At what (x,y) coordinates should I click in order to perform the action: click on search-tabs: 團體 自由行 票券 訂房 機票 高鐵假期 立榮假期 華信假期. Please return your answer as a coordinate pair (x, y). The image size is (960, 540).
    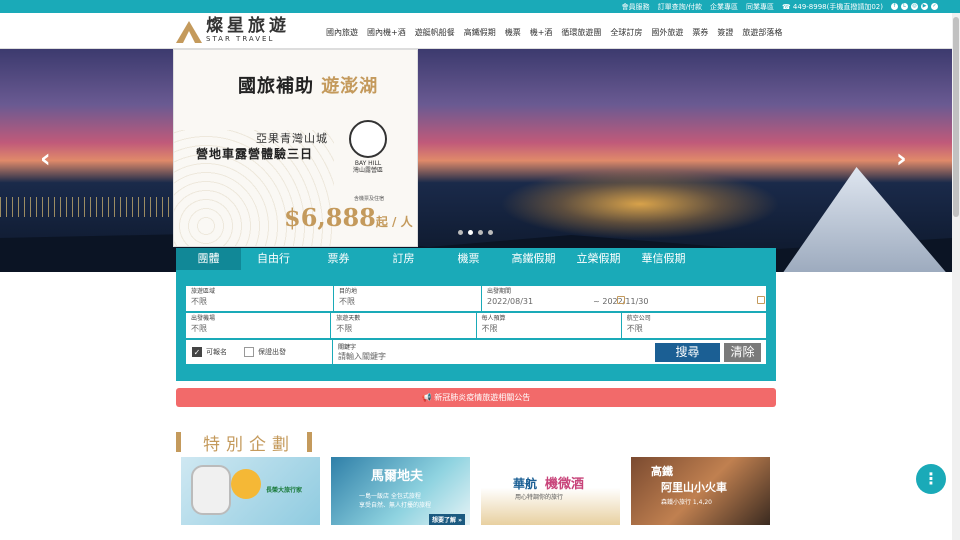
    Looking at the image, I should click on (476, 259).